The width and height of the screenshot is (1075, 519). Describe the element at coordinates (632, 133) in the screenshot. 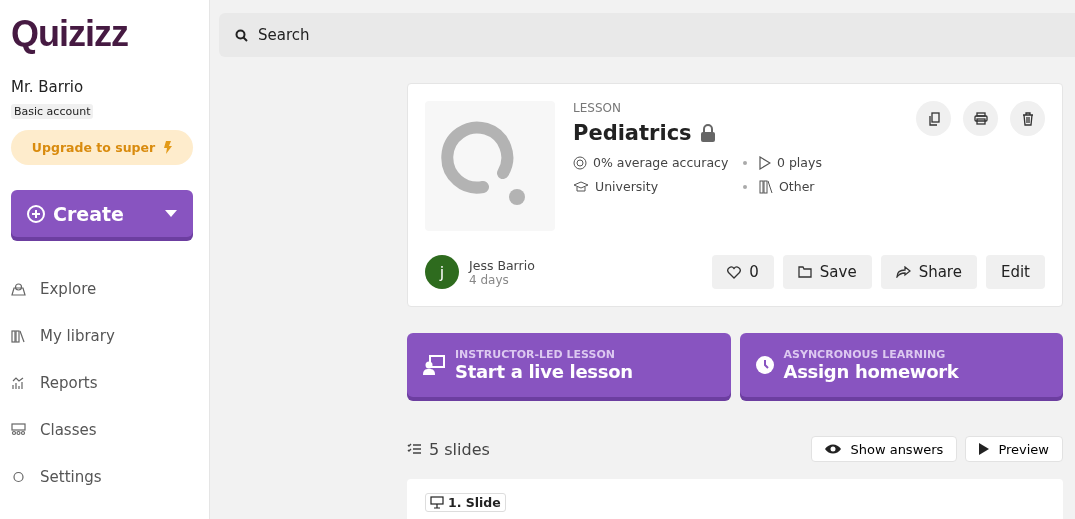

I see `lesson-title: Pediatrics` at that location.